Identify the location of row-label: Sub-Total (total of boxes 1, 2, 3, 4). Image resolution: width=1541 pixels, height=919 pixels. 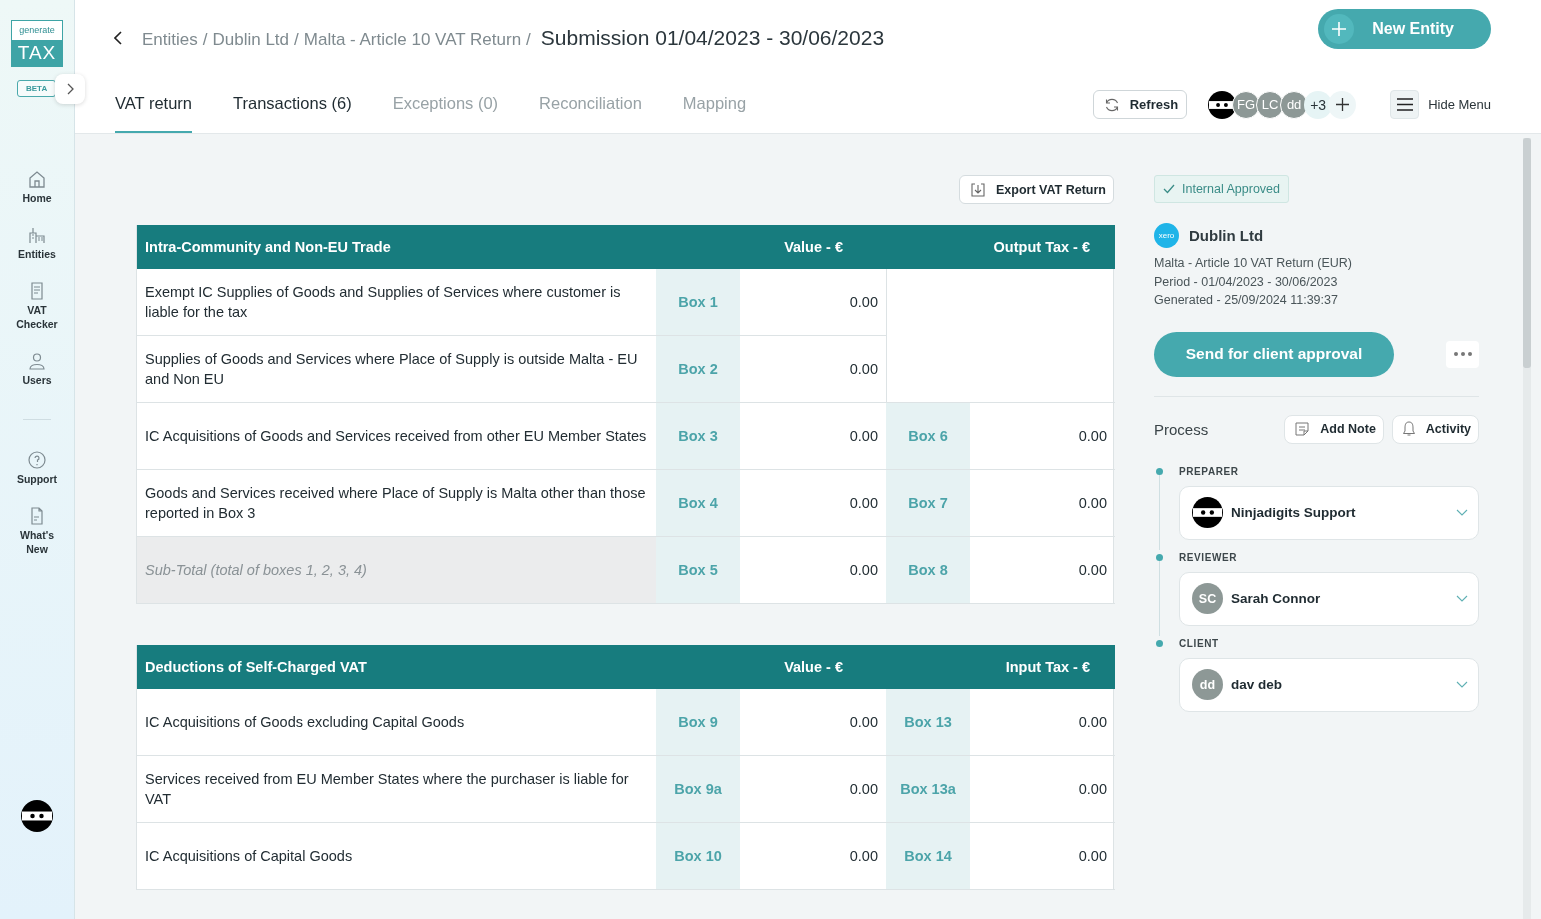
(396, 570).